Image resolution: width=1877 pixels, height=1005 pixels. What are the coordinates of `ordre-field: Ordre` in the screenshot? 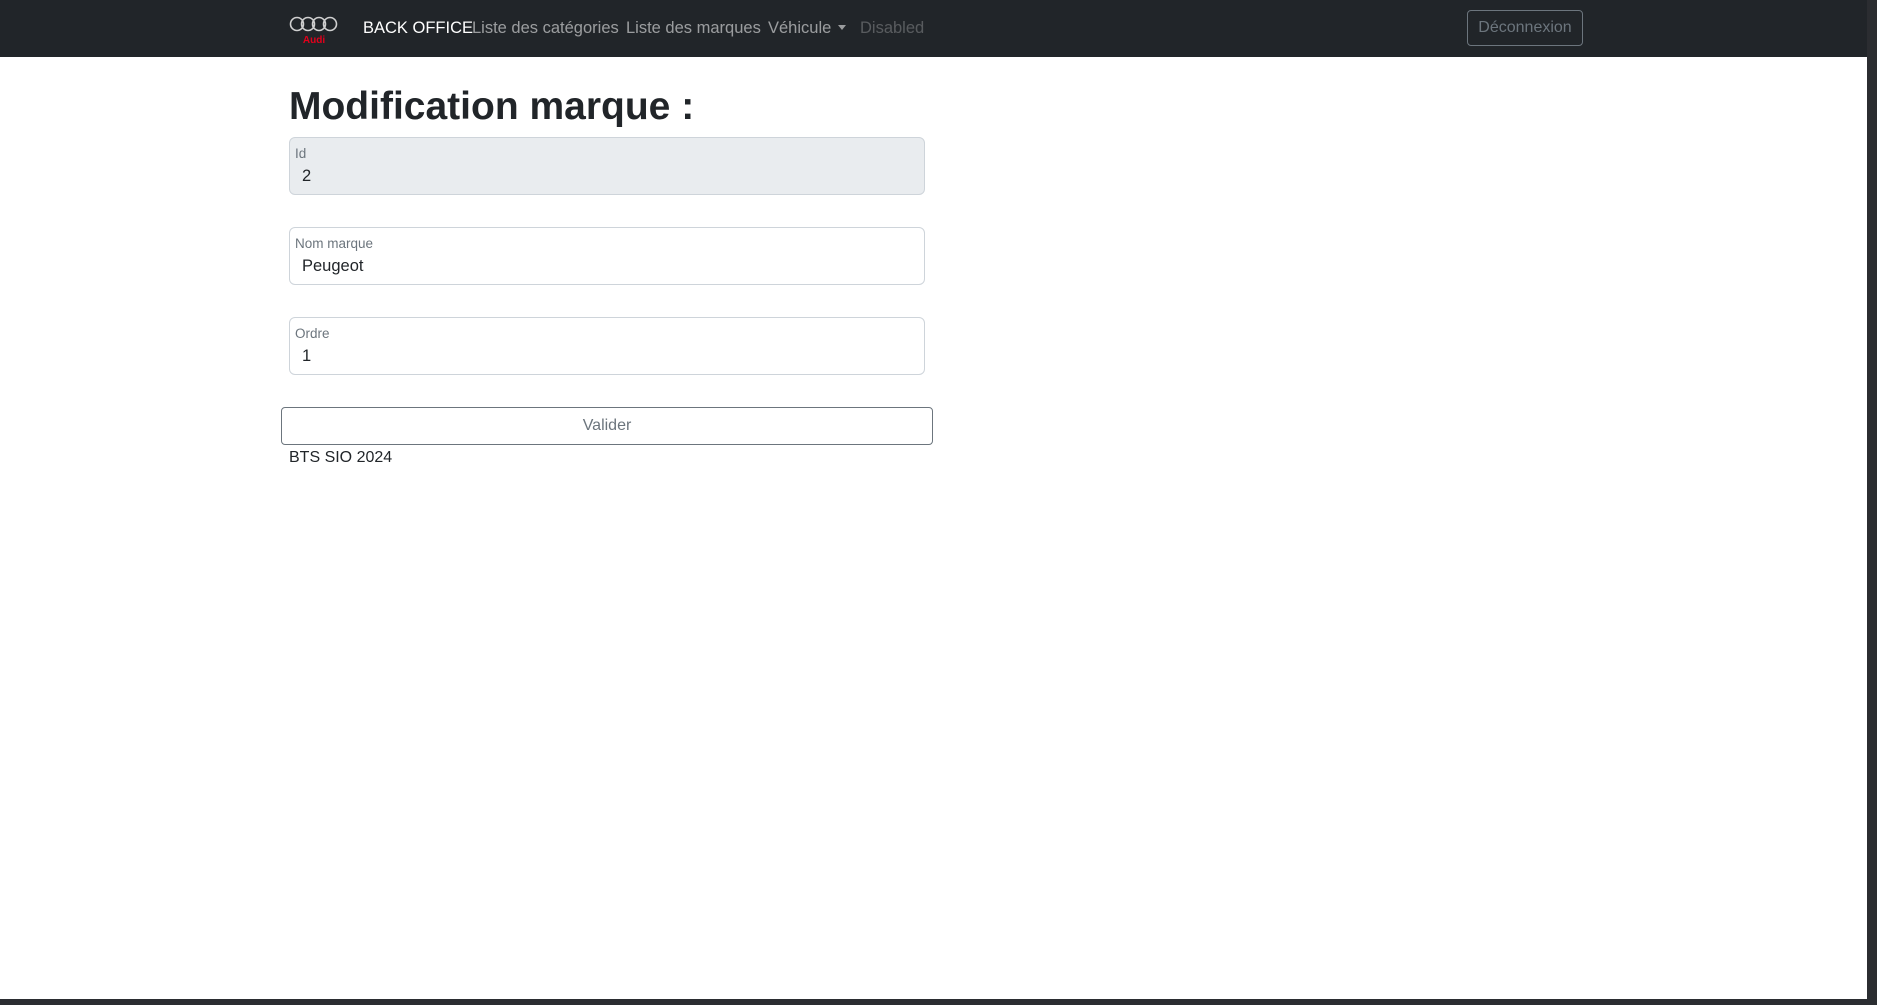 It's located at (607, 346).